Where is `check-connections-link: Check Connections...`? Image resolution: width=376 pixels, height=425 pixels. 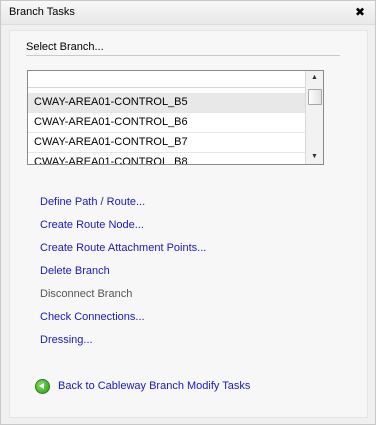
check-connections-link: Check Connections... is located at coordinates (123, 320).